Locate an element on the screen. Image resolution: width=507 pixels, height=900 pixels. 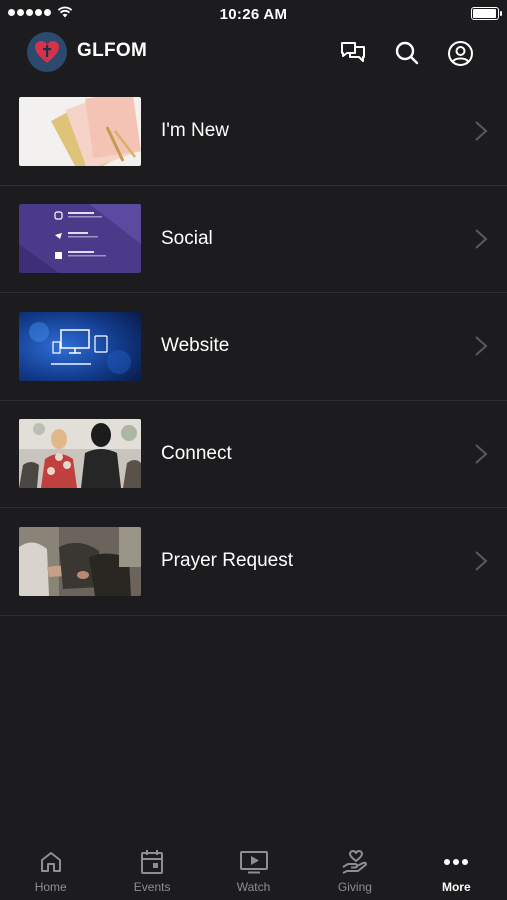
app-logo is located at coordinates (47, 52).